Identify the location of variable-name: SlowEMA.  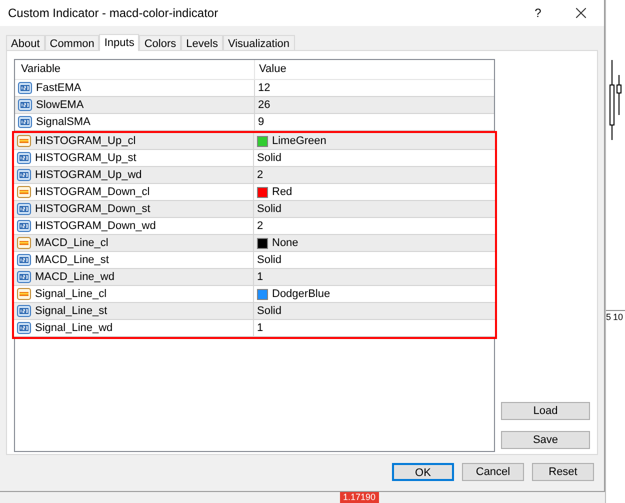
(60, 105).